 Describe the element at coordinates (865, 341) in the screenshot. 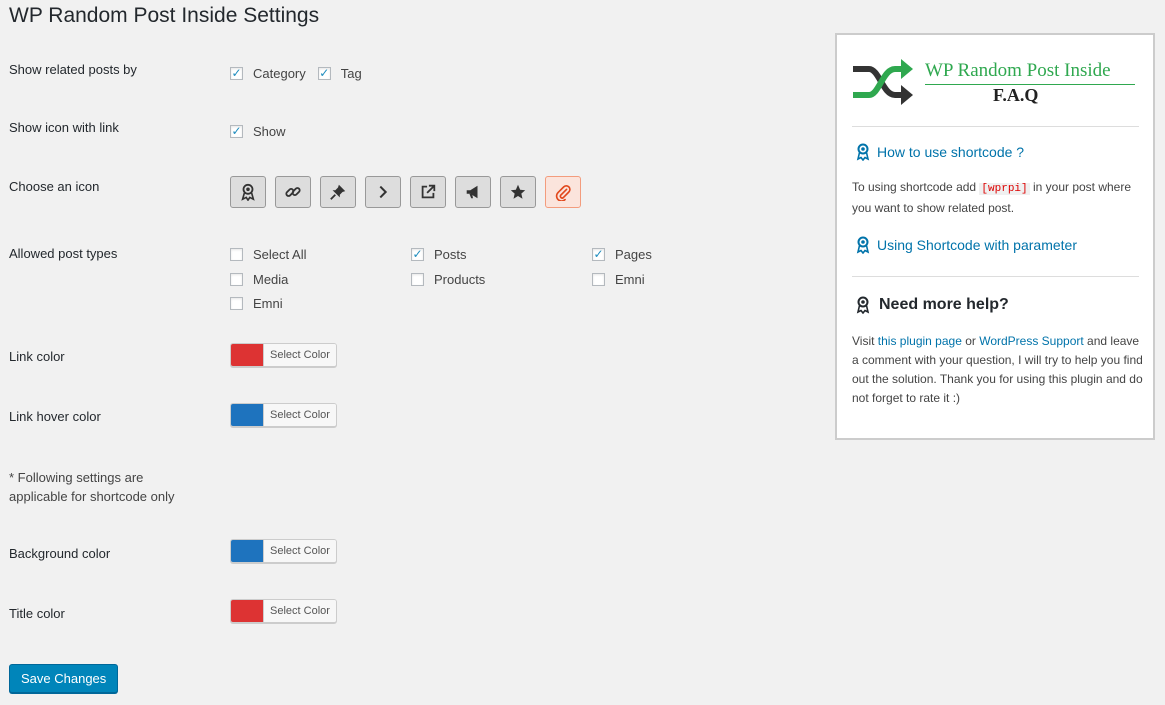

I see `help-text-visit: Visit` at that location.